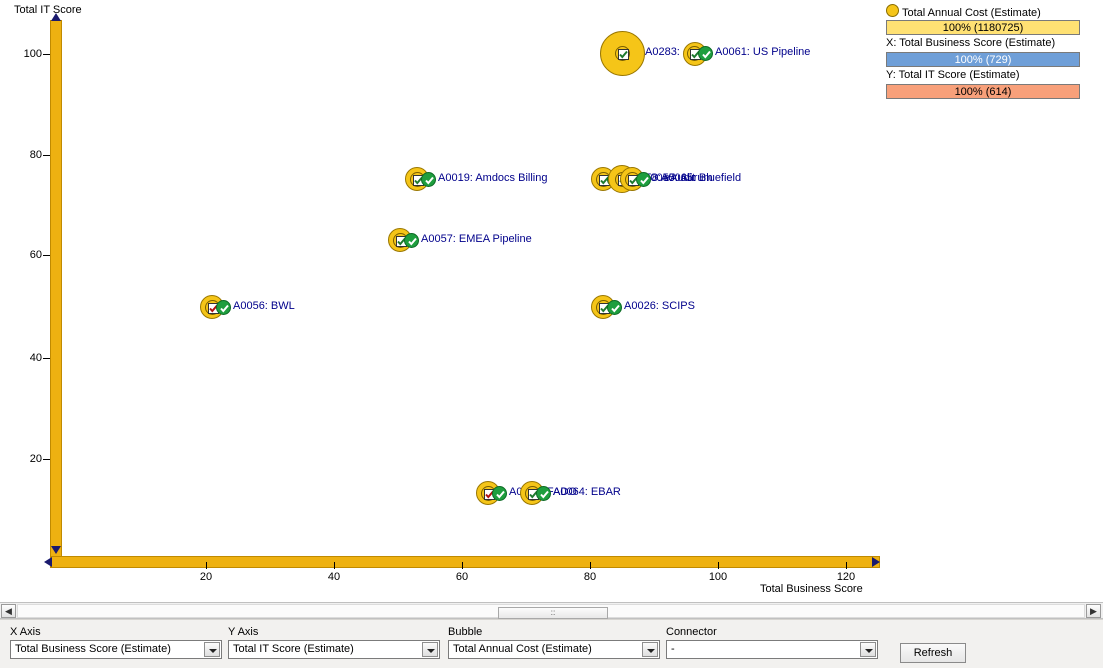 Image resolution: width=1103 pixels, height=668 pixels. What do you see at coordinates (35, 255) in the screenshot?
I see `y-tick-label: 60` at bounding box center [35, 255].